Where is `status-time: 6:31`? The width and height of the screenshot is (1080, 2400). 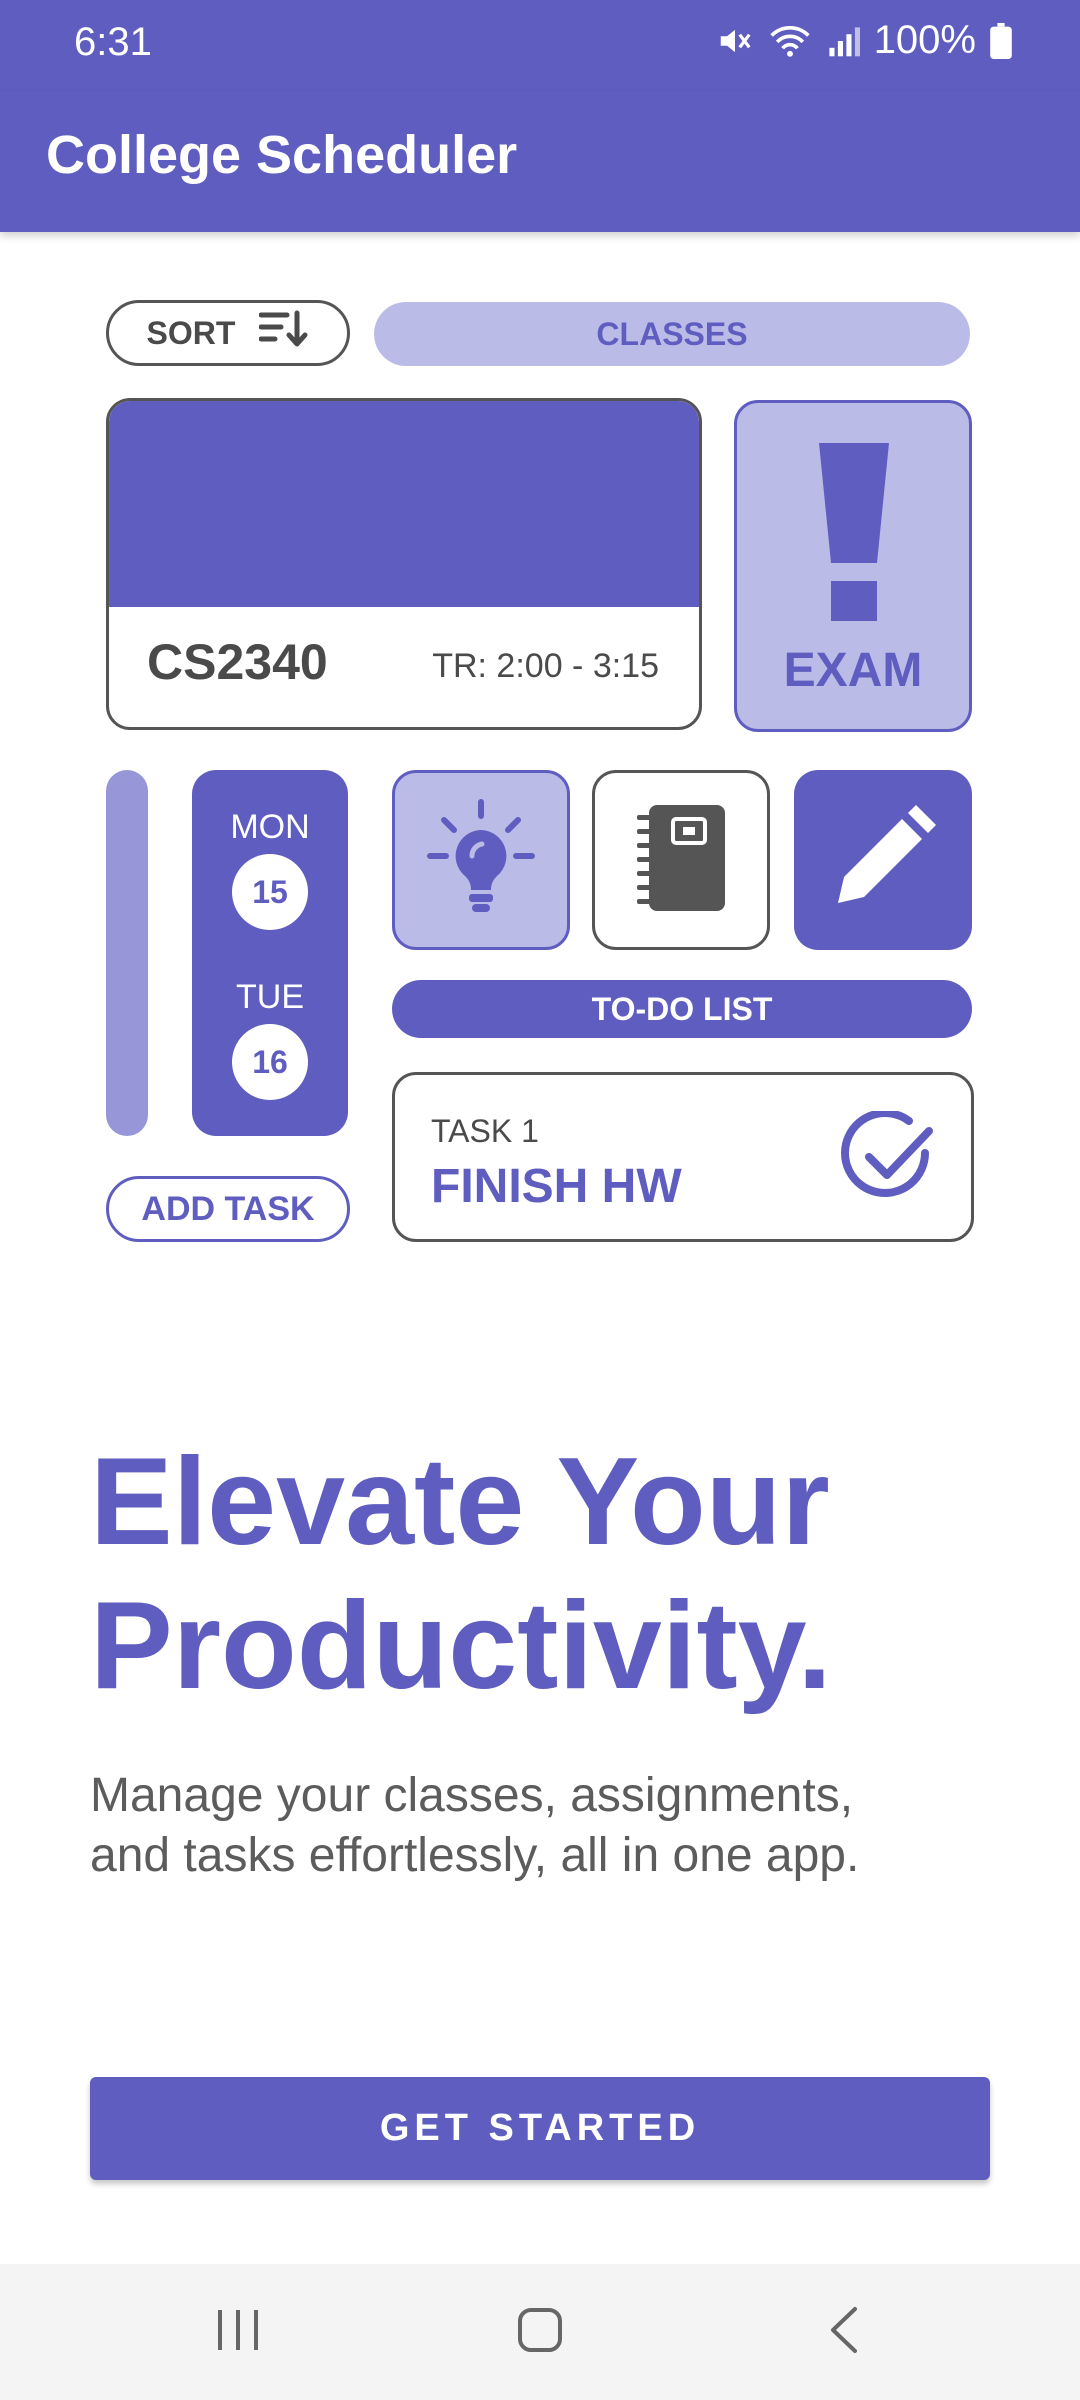
status-time: 6:31 is located at coordinates (113, 42).